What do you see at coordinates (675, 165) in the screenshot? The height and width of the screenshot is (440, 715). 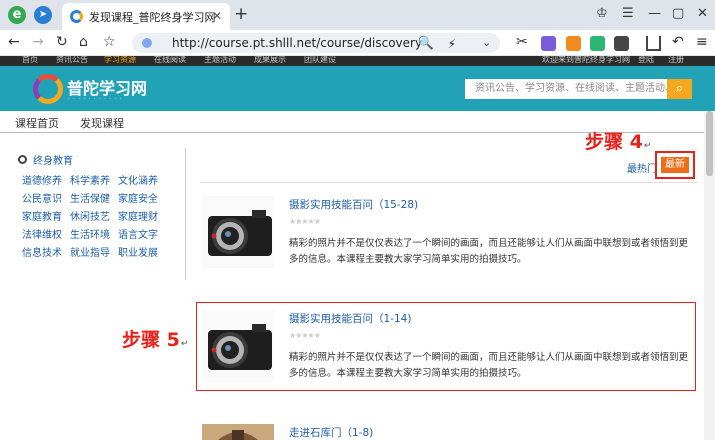 I see `sort-newest-button: 最新` at bounding box center [675, 165].